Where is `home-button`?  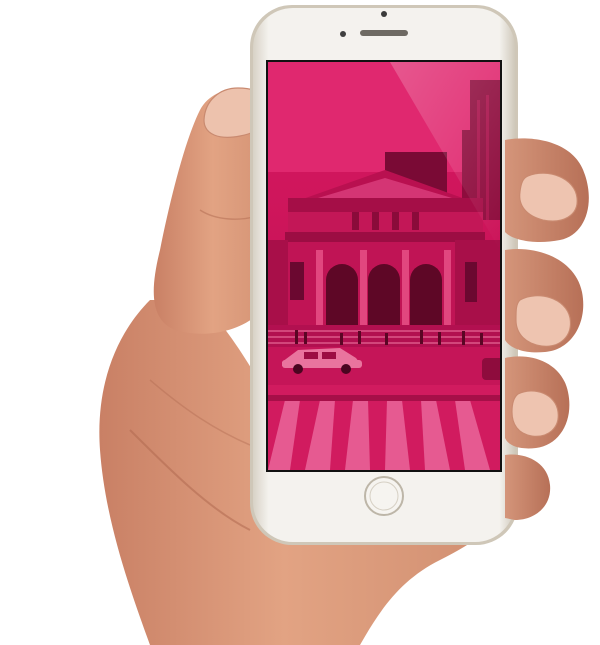
home-button is located at coordinates (384, 496).